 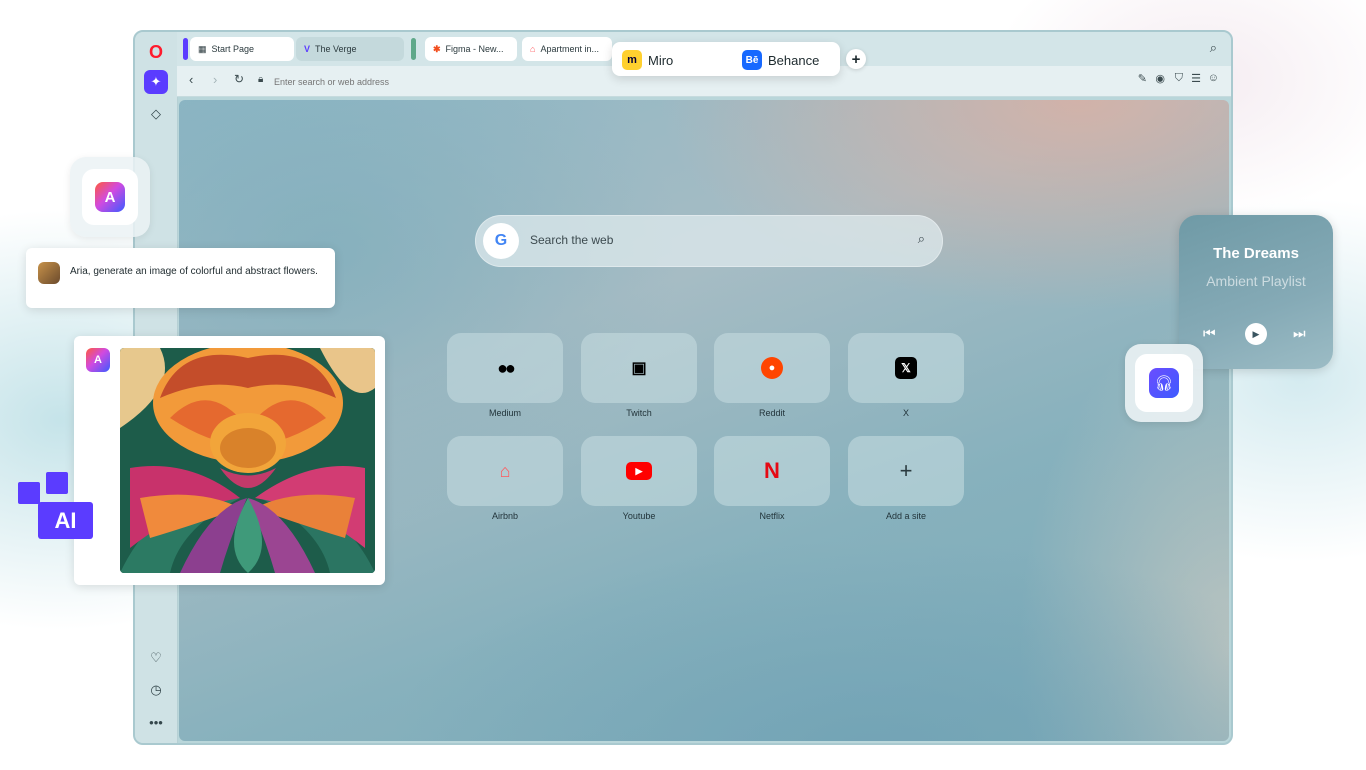 What do you see at coordinates (307, 49) in the screenshot?
I see `verge-icon: V` at bounding box center [307, 49].